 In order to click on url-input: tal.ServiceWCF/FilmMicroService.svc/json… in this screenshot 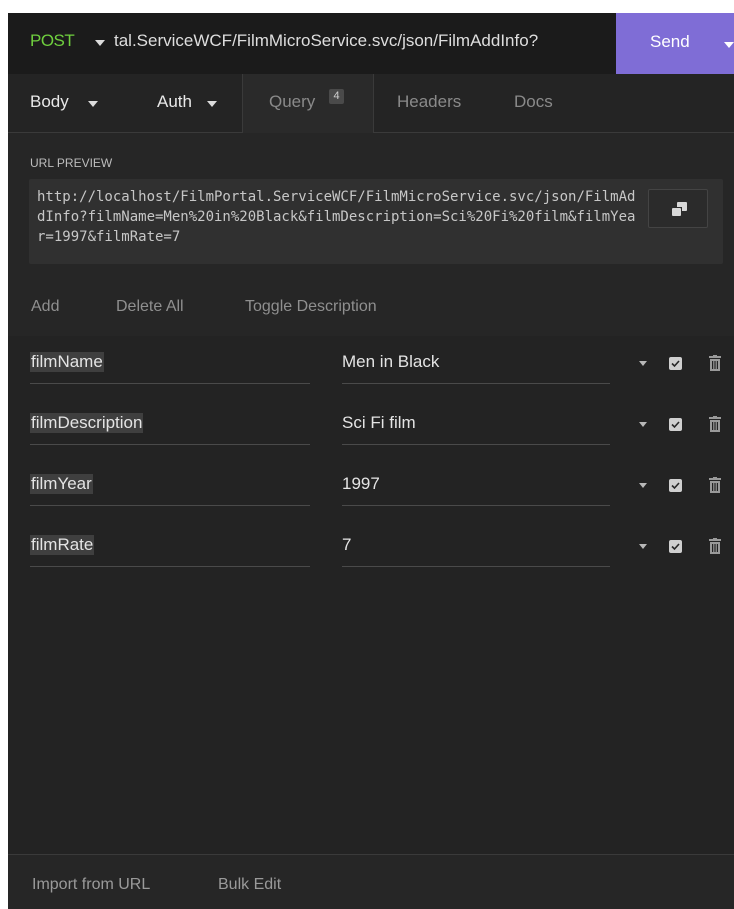, I will do `click(364, 41)`.